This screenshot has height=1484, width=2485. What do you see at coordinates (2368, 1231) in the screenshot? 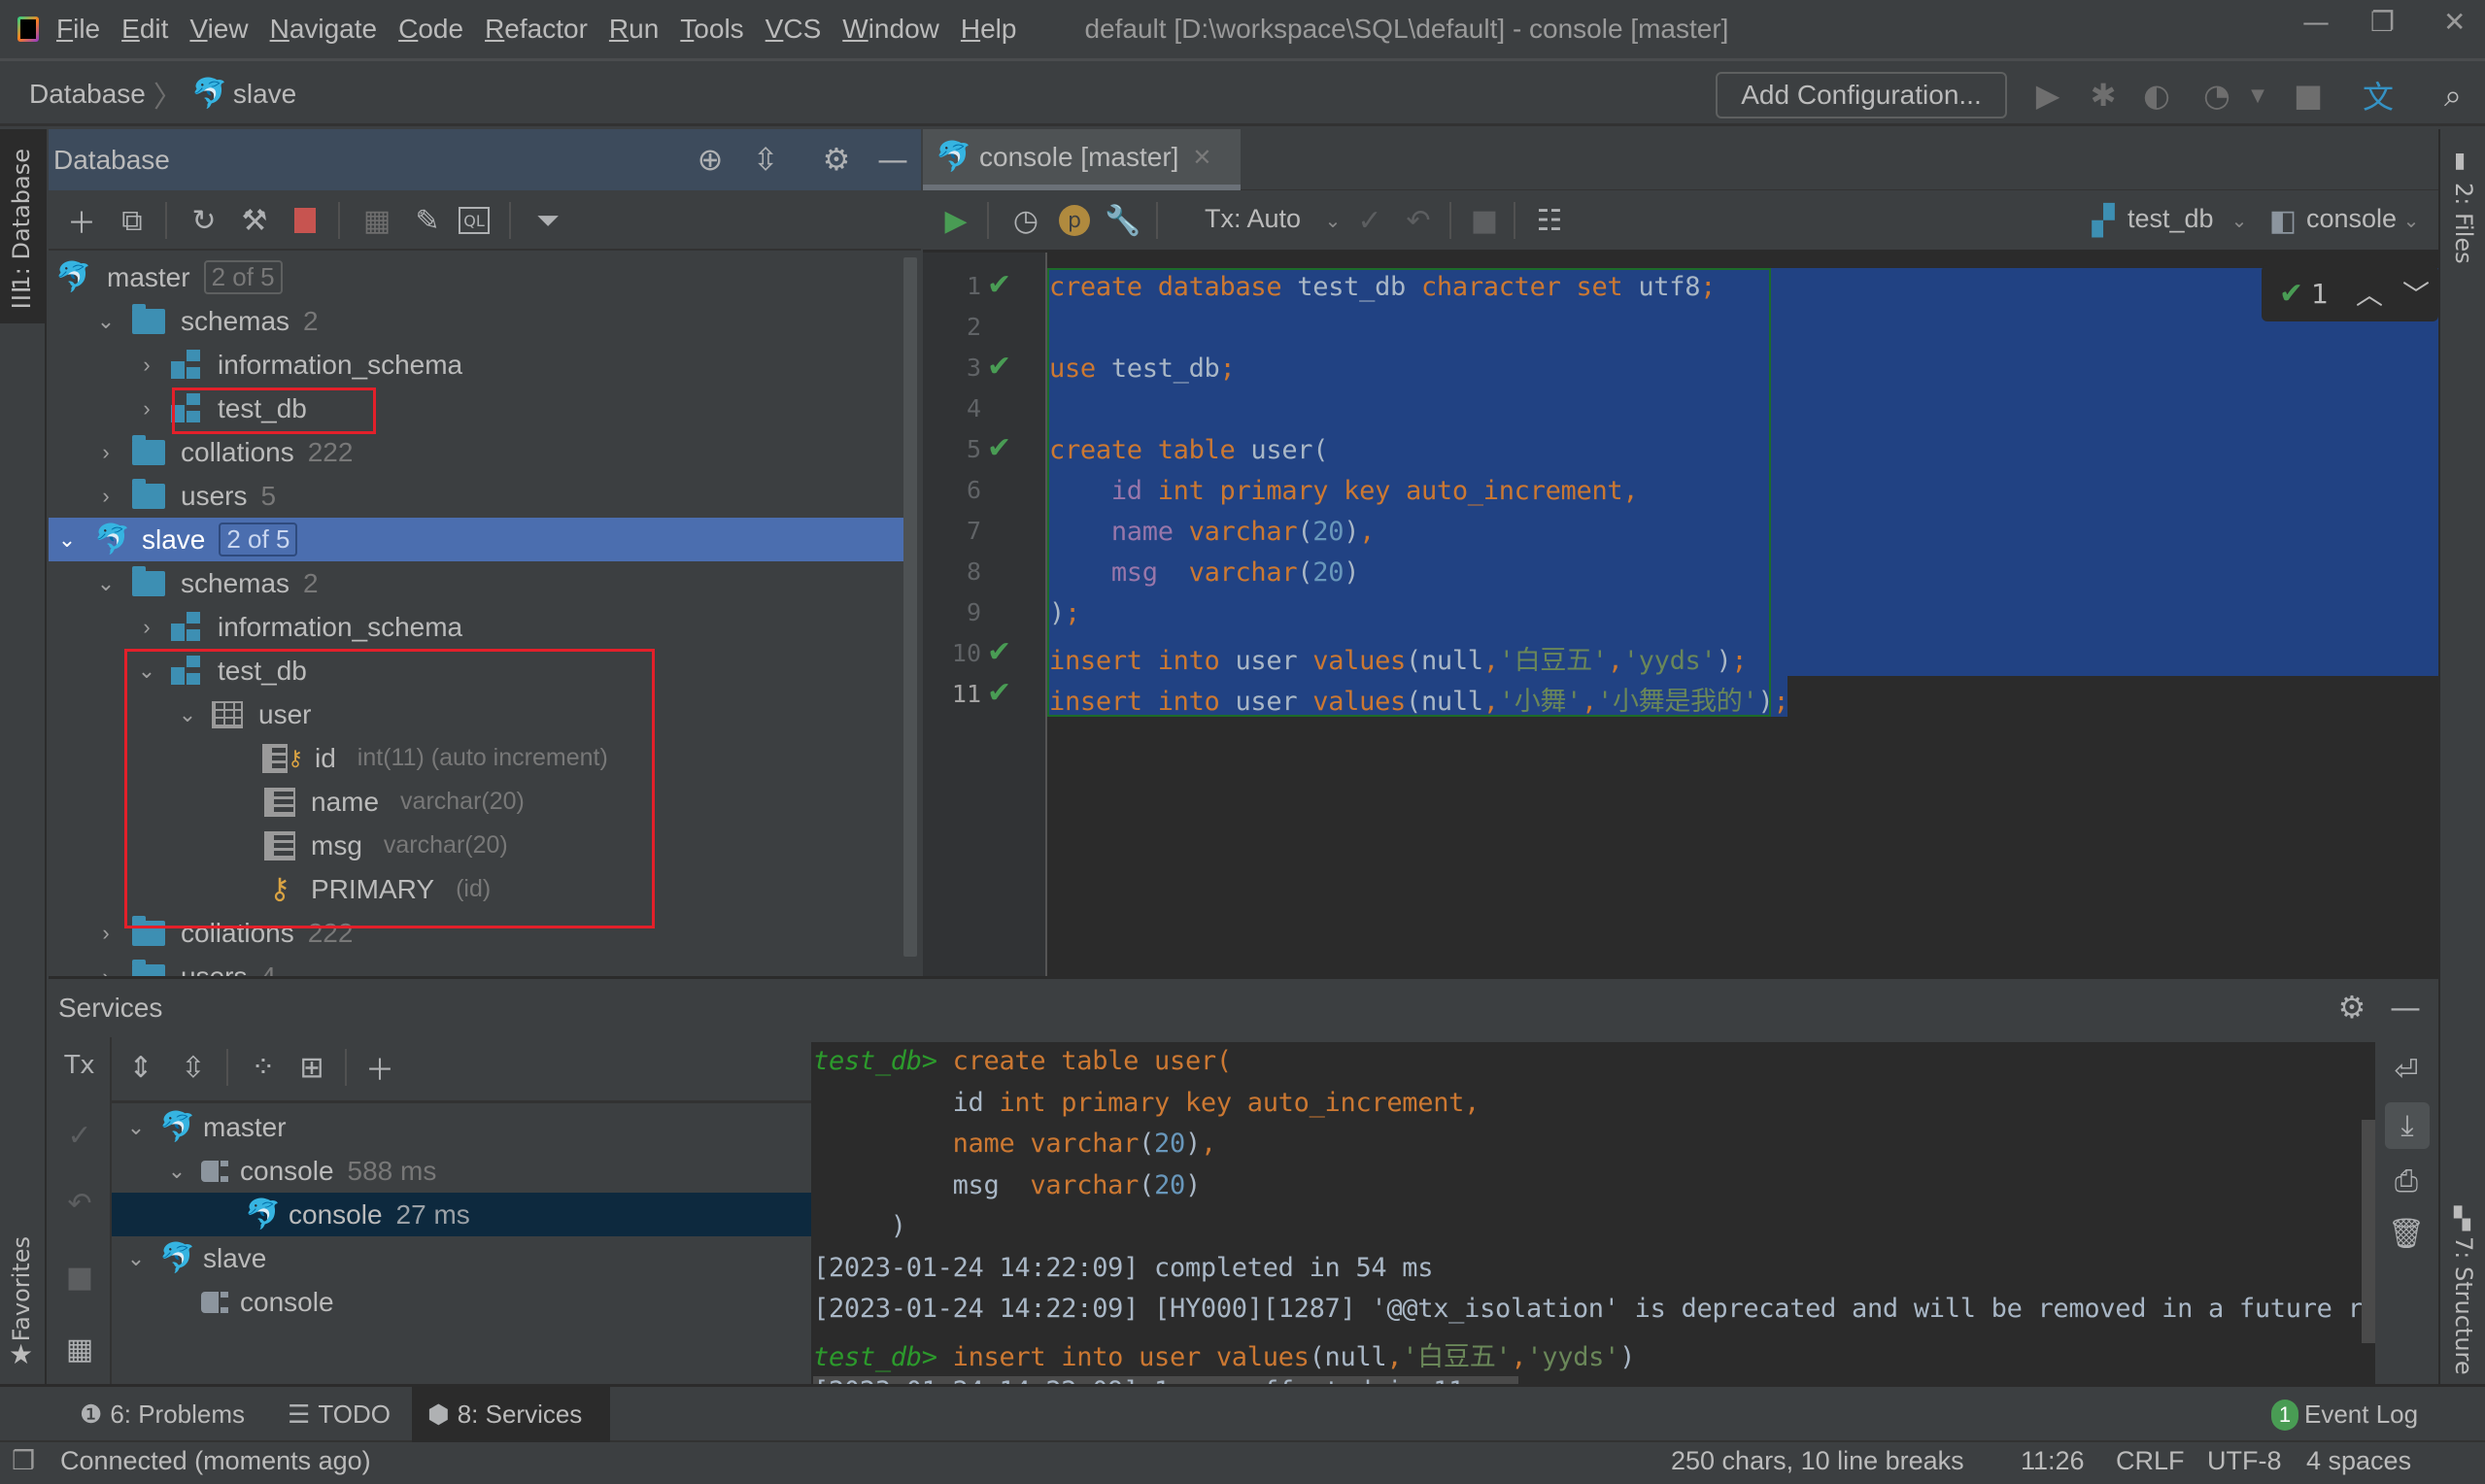
I see `console-scrollbar` at bounding box center [2368, 1231].